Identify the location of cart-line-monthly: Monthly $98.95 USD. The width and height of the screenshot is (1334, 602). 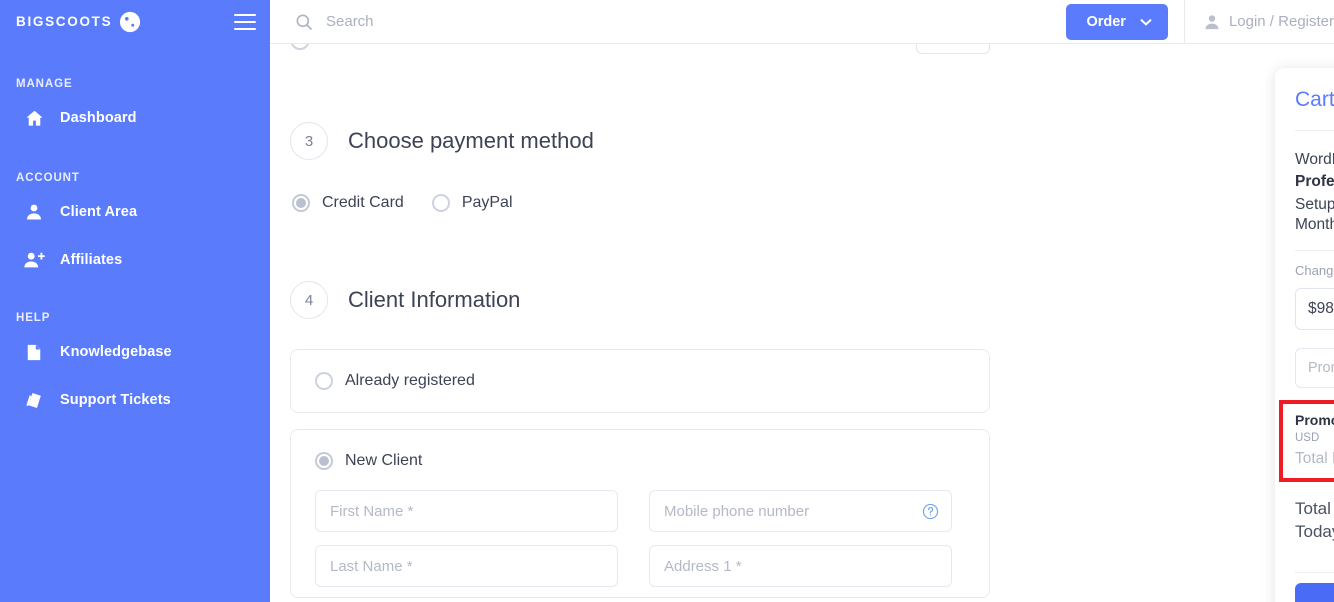
(1314, 225).